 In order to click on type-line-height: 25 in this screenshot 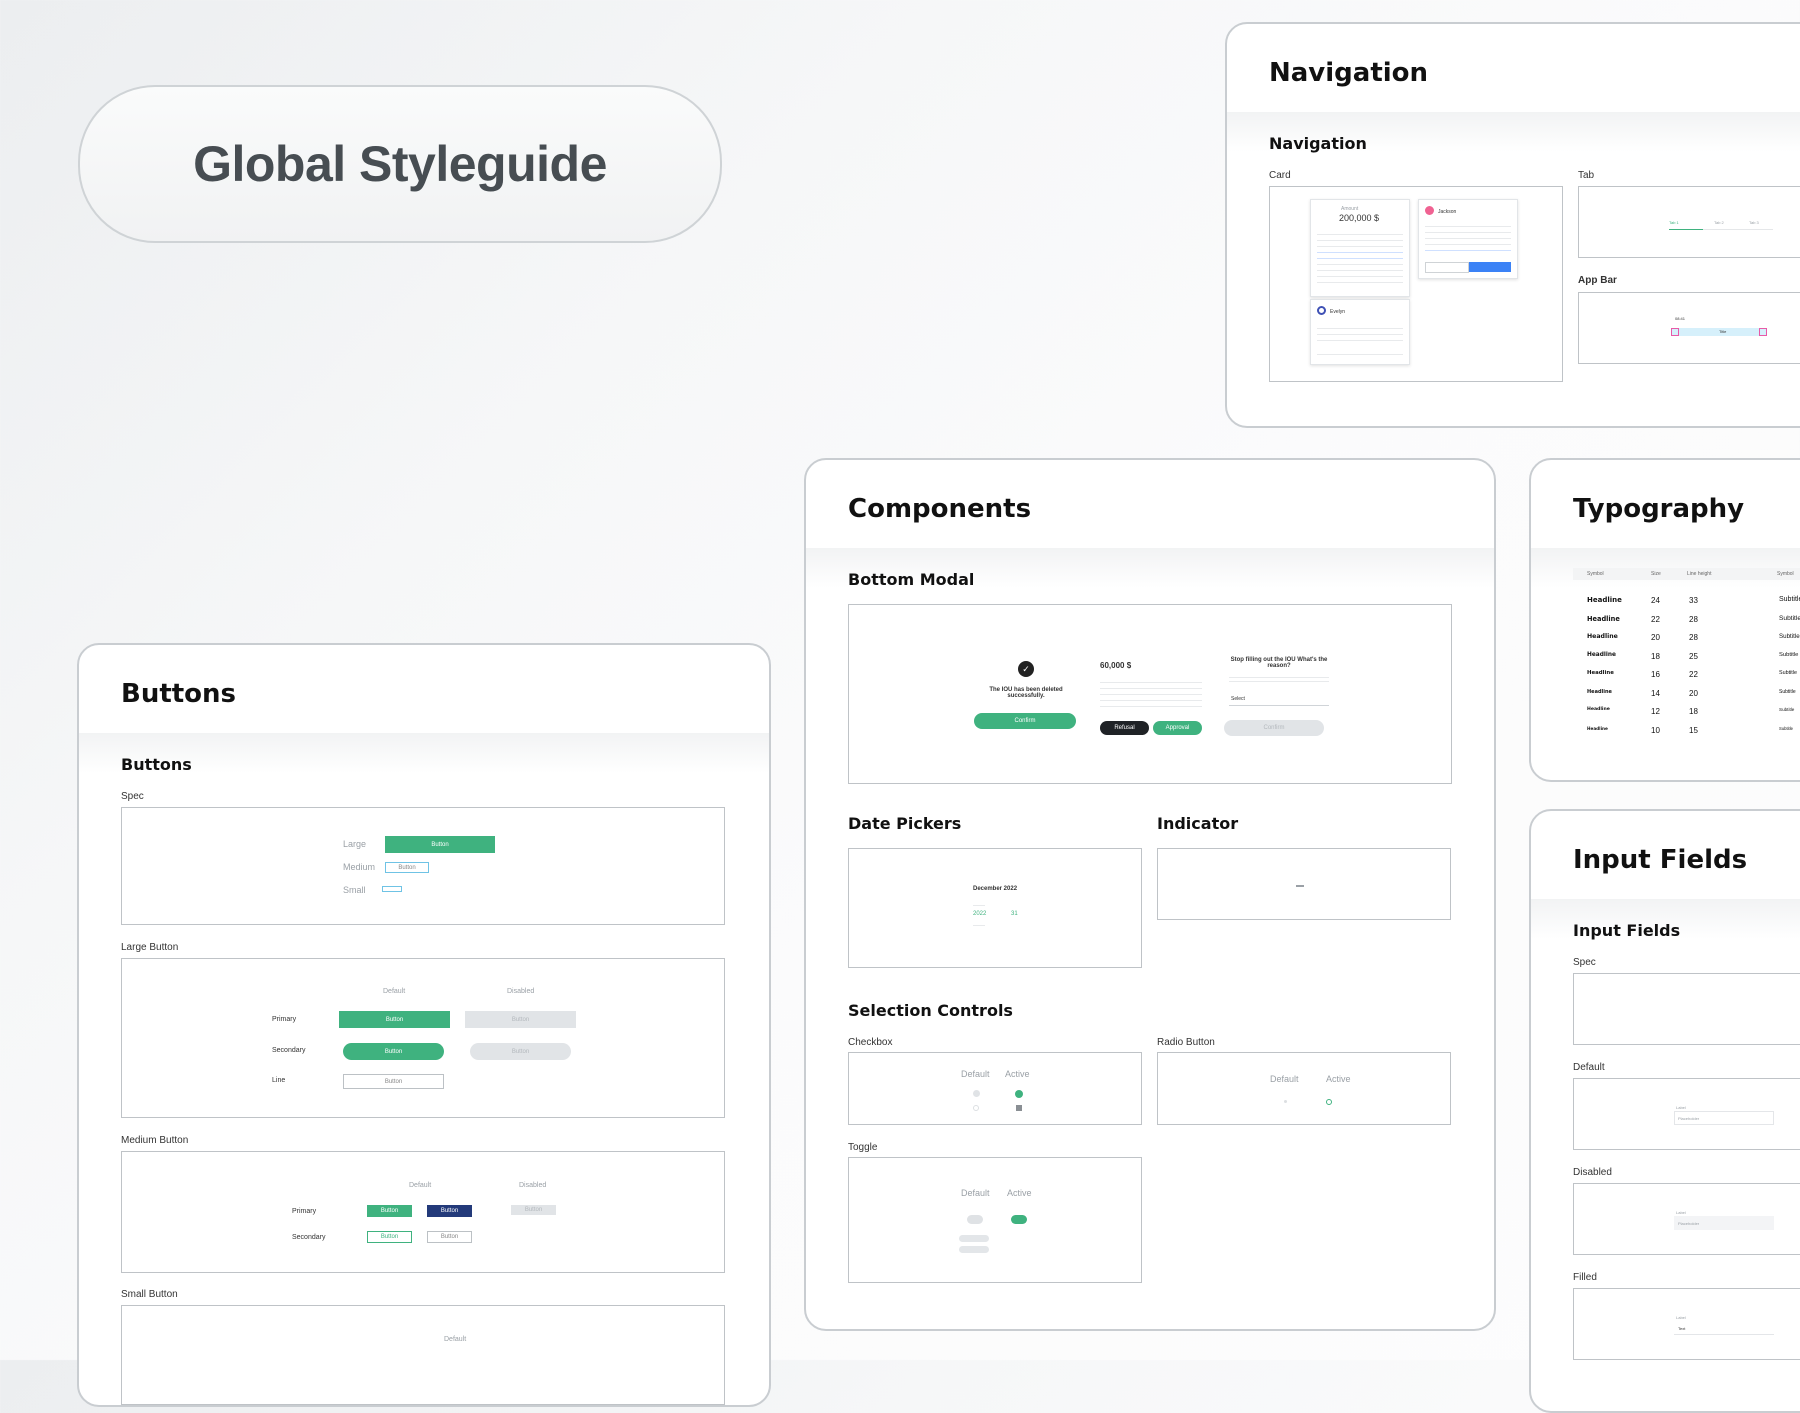, I will do `click(1693, 656)`.